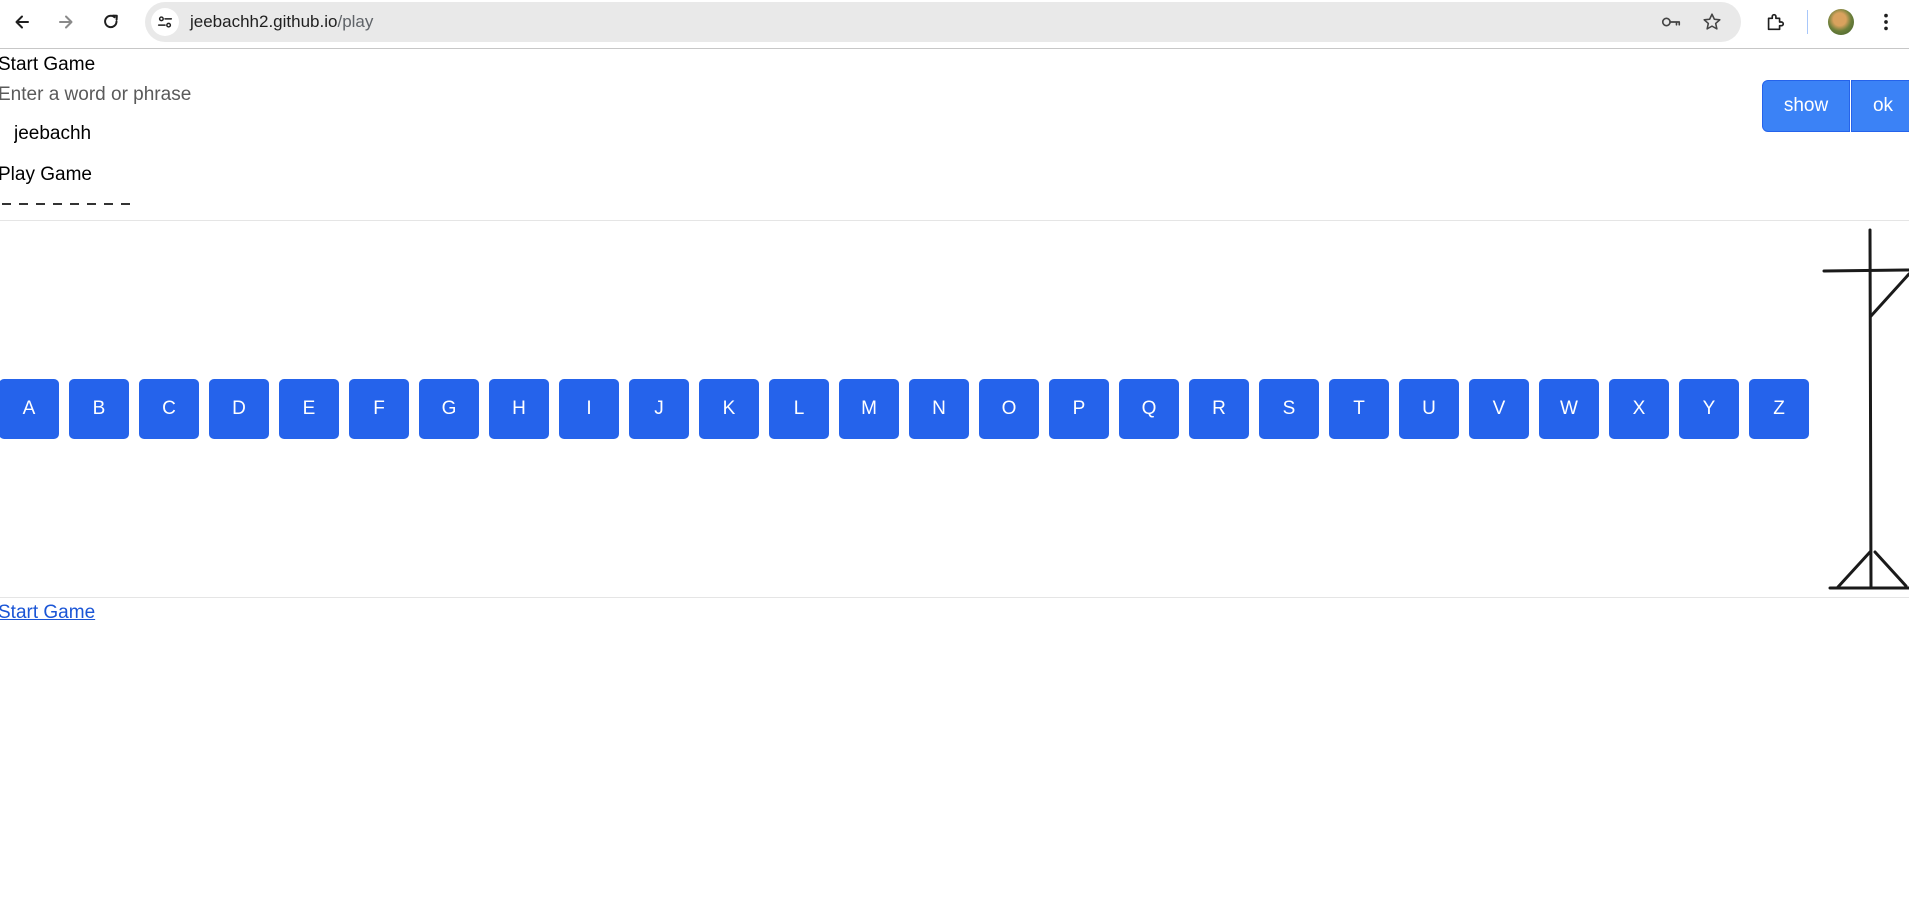 Image resolution: width=1909 pixels, height=915 pixels. I want to click on reload-icon, so click(111, 22).